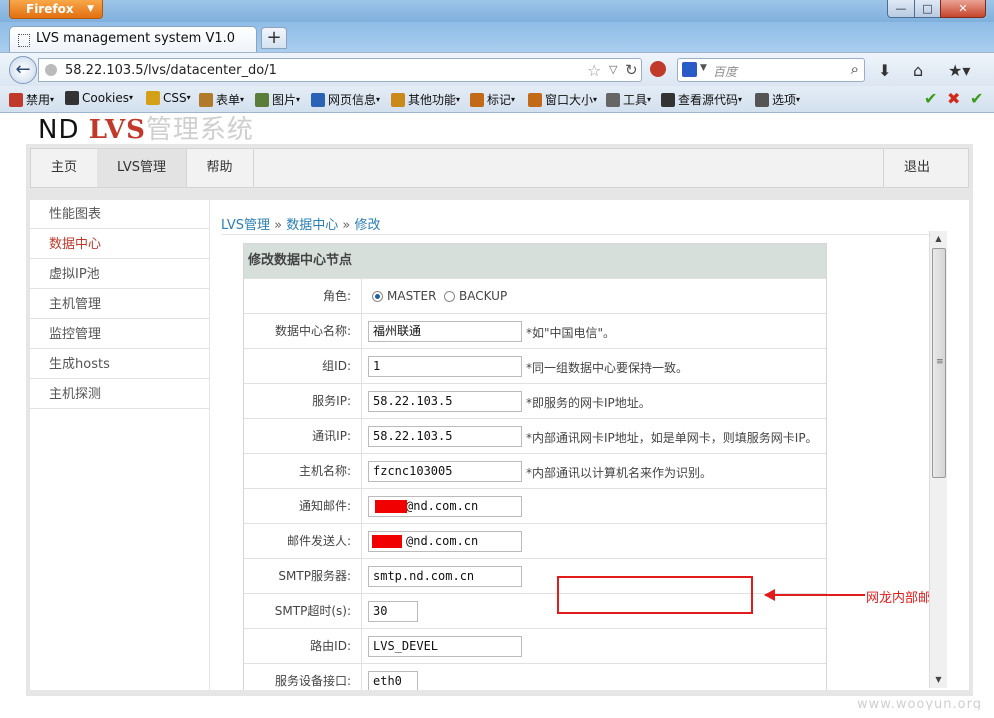 This screenshot has height=718, width=994. I want to click on minimize-button: —, so click(901, 9).